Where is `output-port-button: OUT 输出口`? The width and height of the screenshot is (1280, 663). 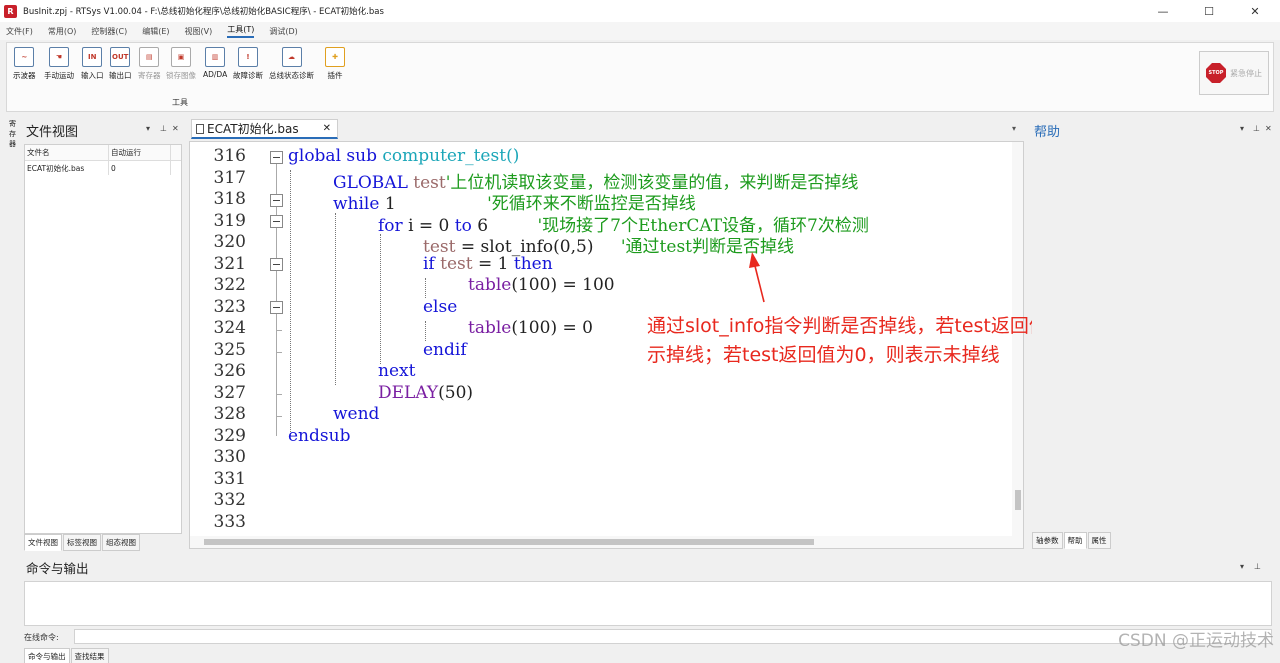
output-port-button: OUT 输出口 is located at coordinates (120, 67).